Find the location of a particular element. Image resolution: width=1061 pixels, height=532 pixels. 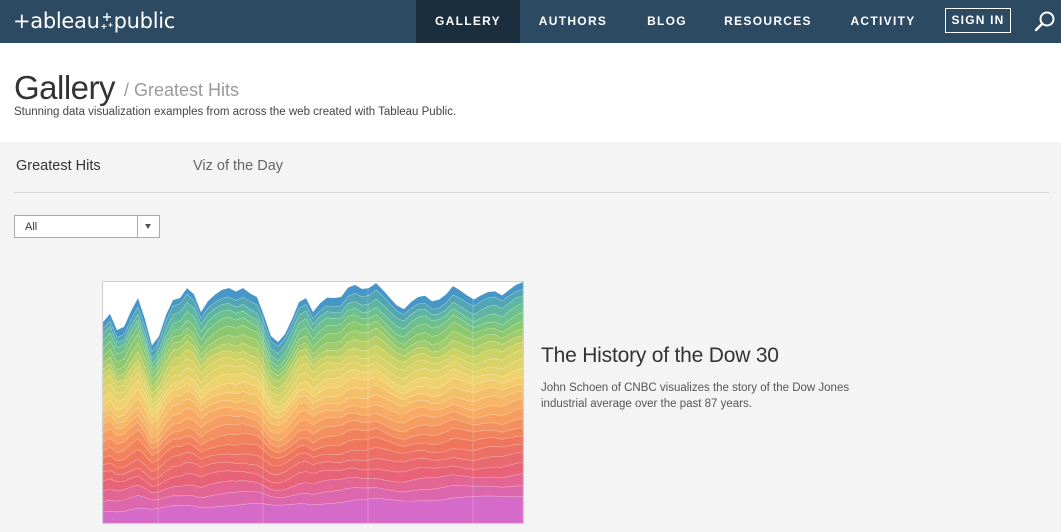

filter-selected-value: All is located at coordinates (31, 227).